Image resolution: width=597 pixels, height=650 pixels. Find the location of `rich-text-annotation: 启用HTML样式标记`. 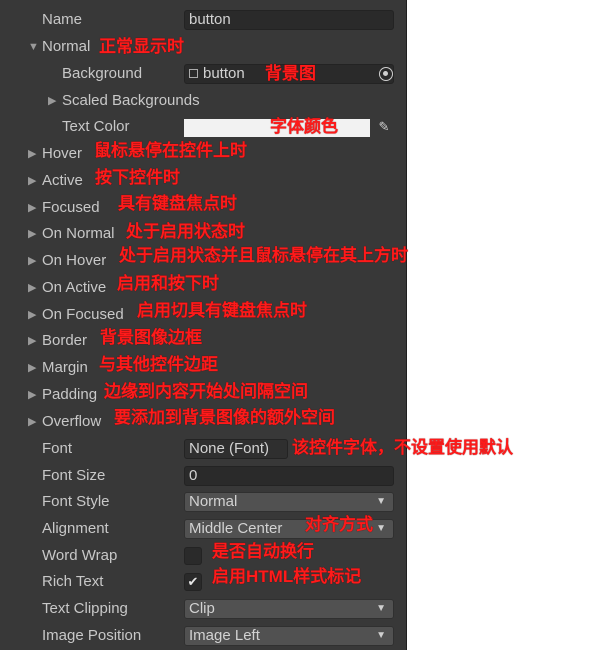

rich-text-annotation: 启用HTML样式标记 is located at coordinates (287, 576).